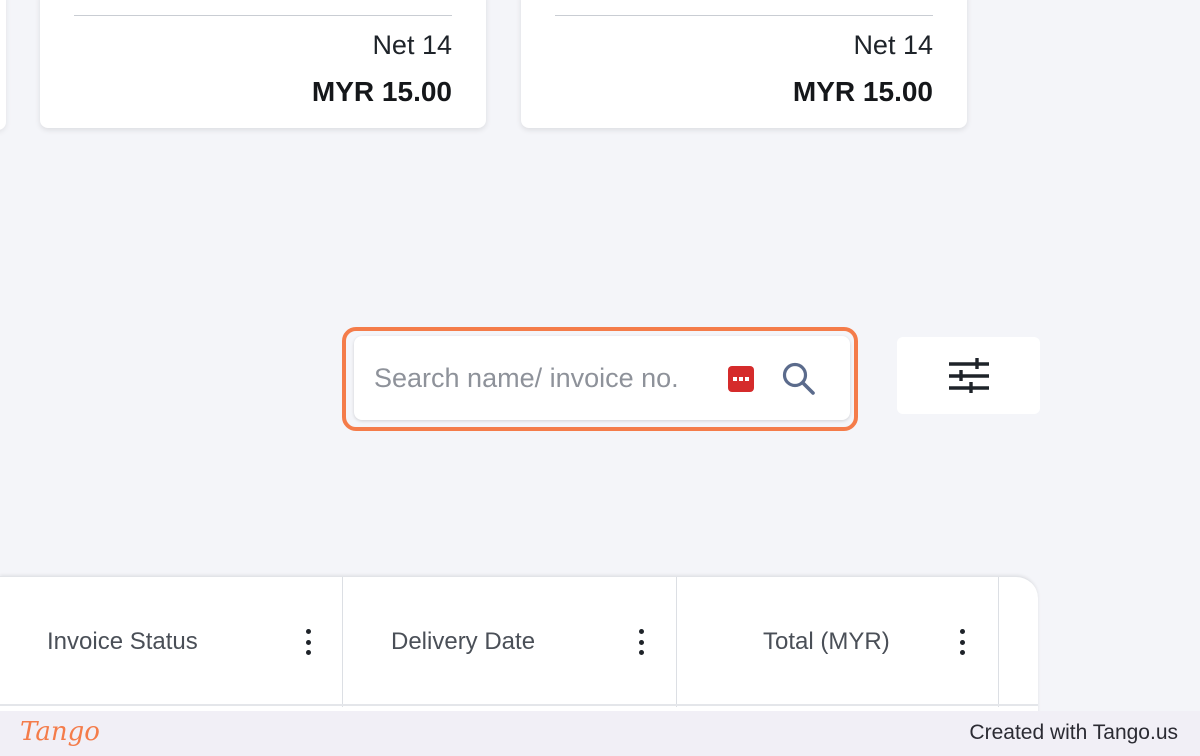 This screenshot has width=1200, height=756. I want to click on footer-credit: Created with Tango.us, so click(1073, 732).